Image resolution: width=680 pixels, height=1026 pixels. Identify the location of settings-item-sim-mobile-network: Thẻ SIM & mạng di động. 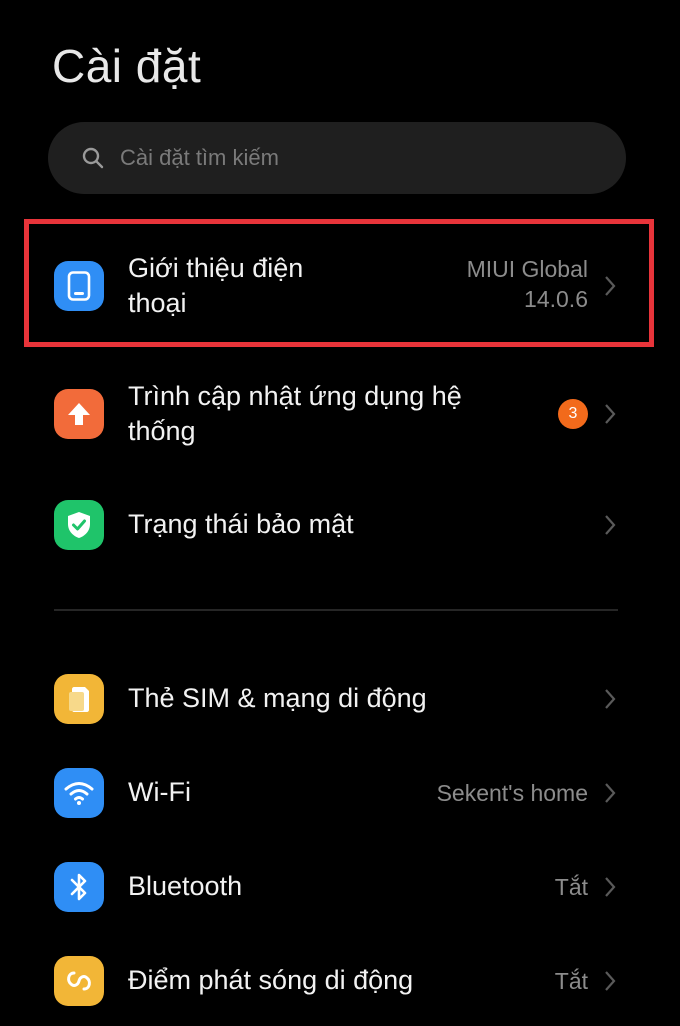
(340, 699).